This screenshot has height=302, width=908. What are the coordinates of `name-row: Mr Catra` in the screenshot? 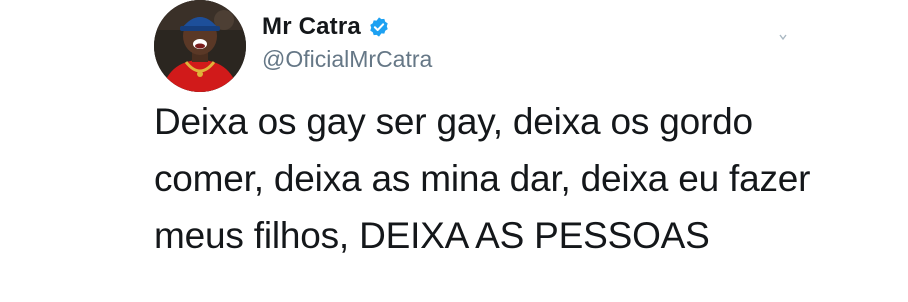 It's located at (347, 27).